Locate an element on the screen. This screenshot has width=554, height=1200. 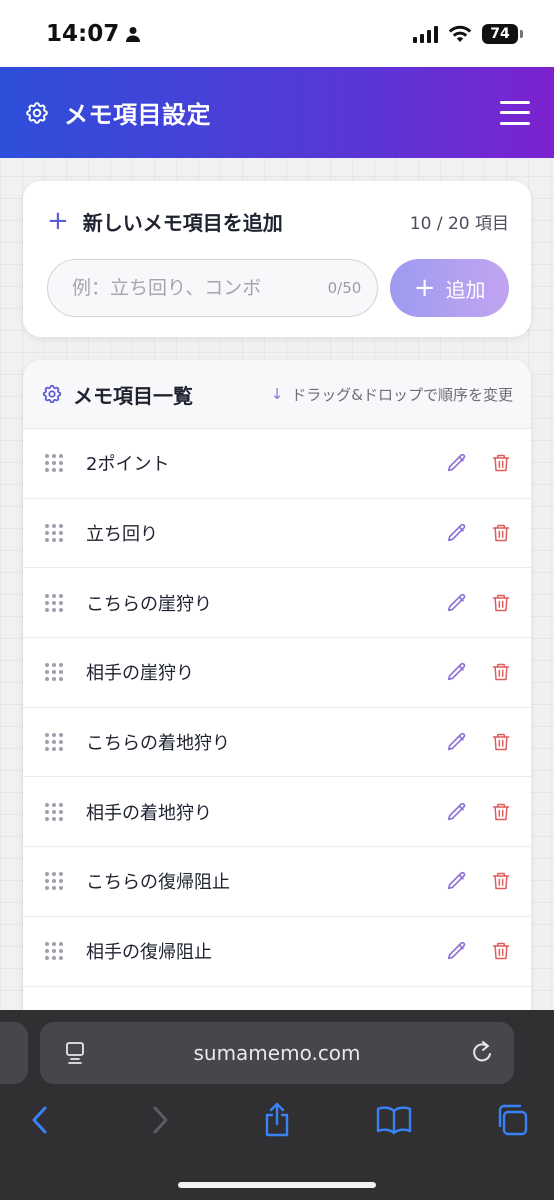
add-memo-title: 新しいメモ項目を追加 is located at coordinates (182, 222).